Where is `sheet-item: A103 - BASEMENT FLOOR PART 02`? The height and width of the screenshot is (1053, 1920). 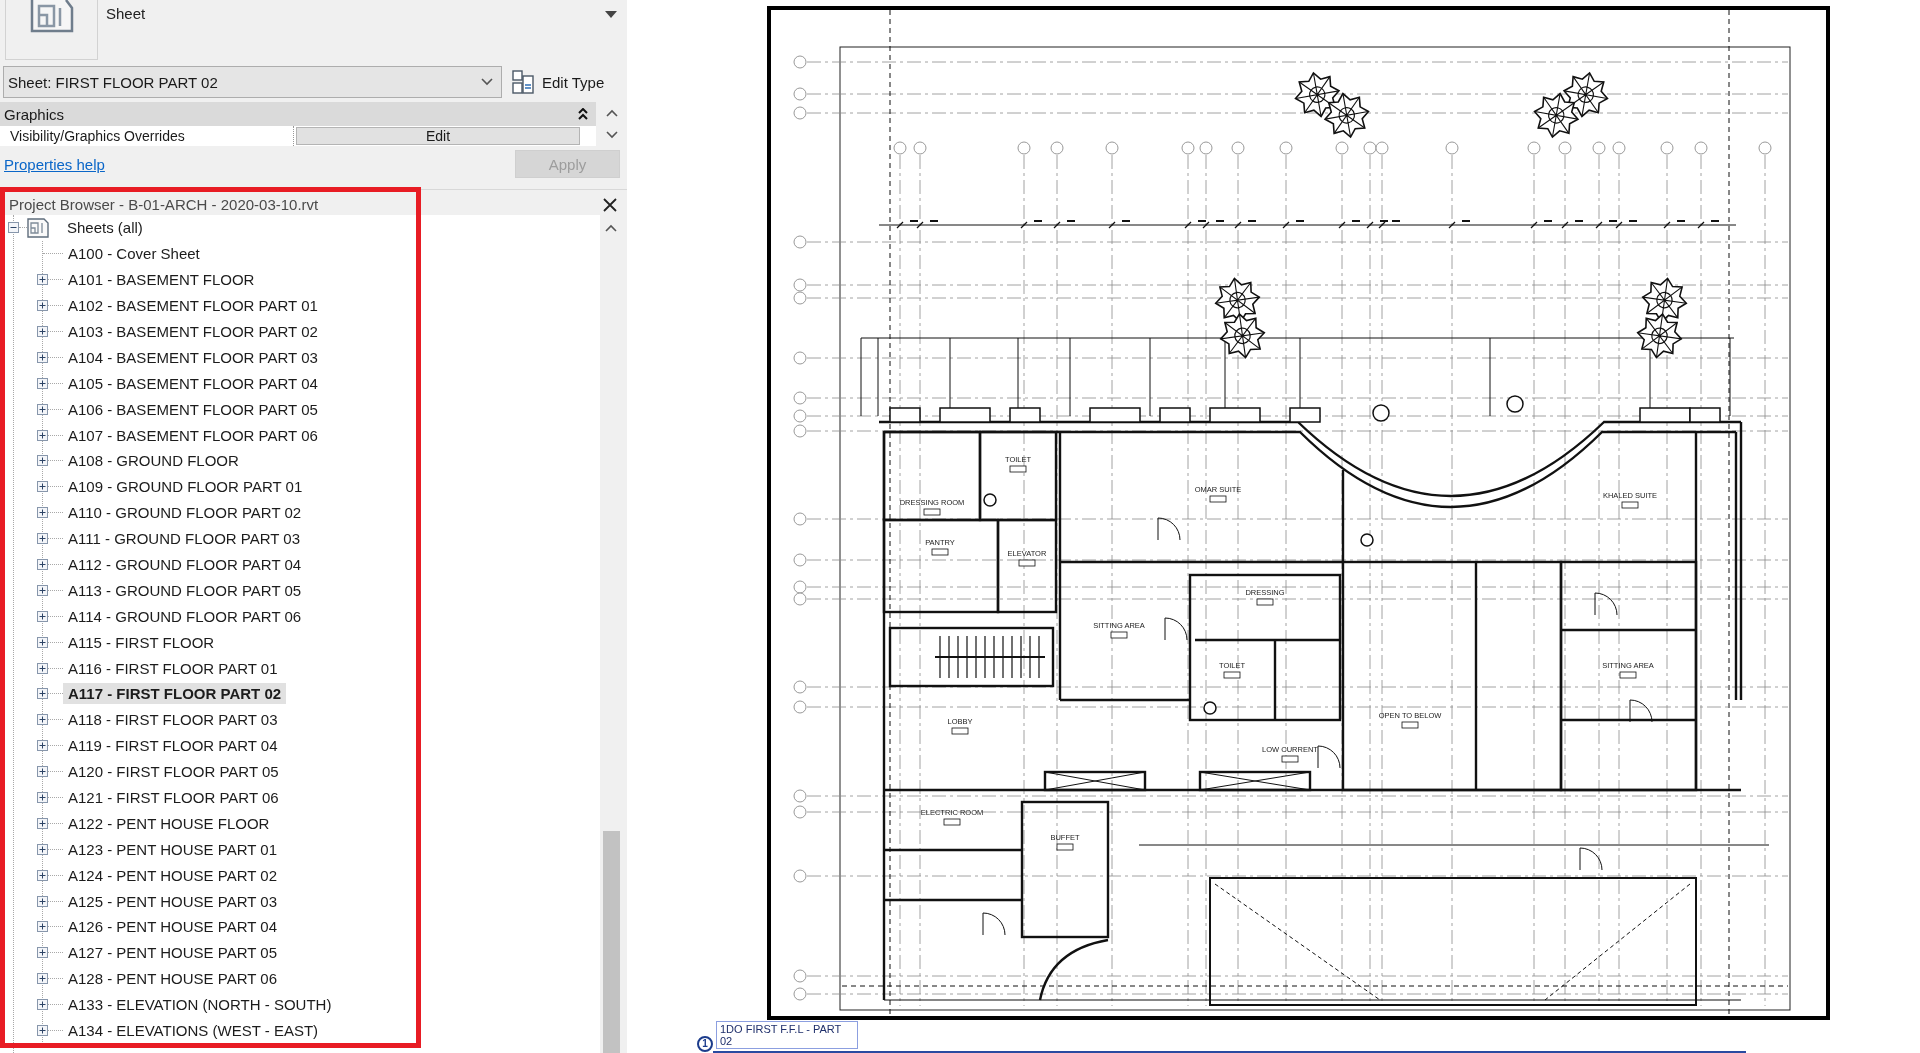 sheet-item: A103 - BASEMENT FLOOR PART 02 is located at coordinates (193, 331).